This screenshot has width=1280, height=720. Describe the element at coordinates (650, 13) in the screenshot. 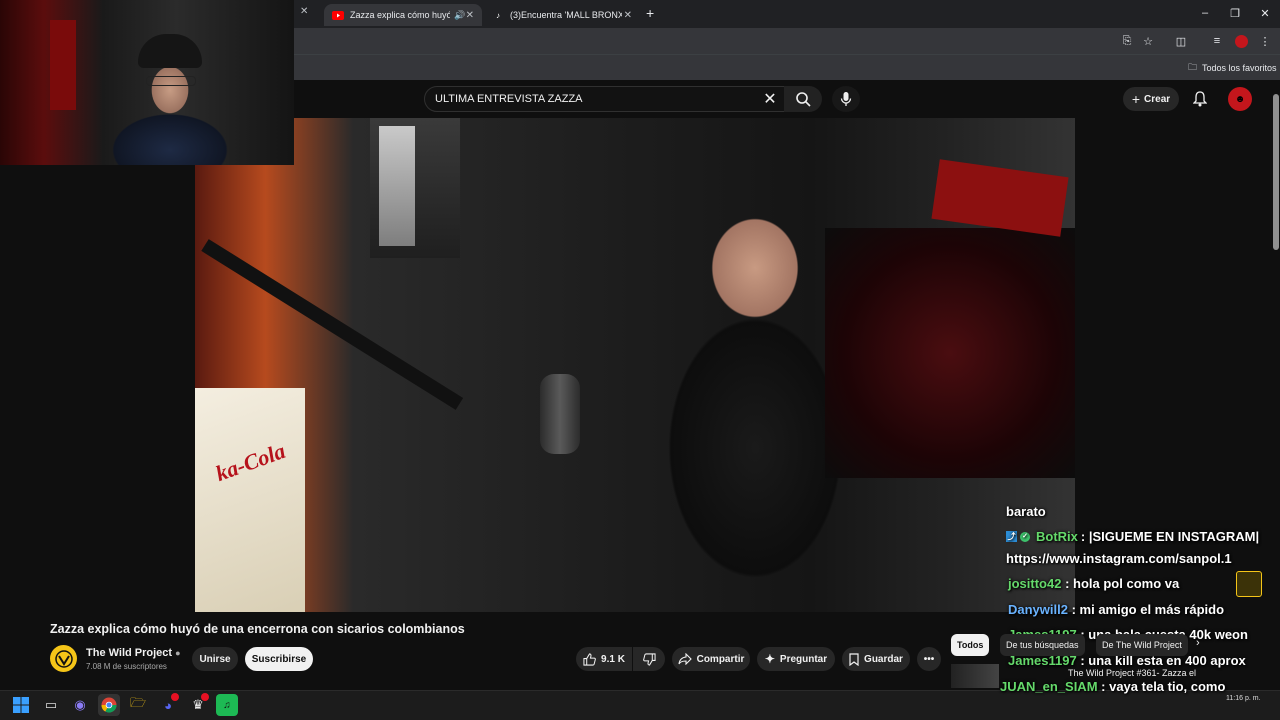

I see `new-tab-button: +` at that location.